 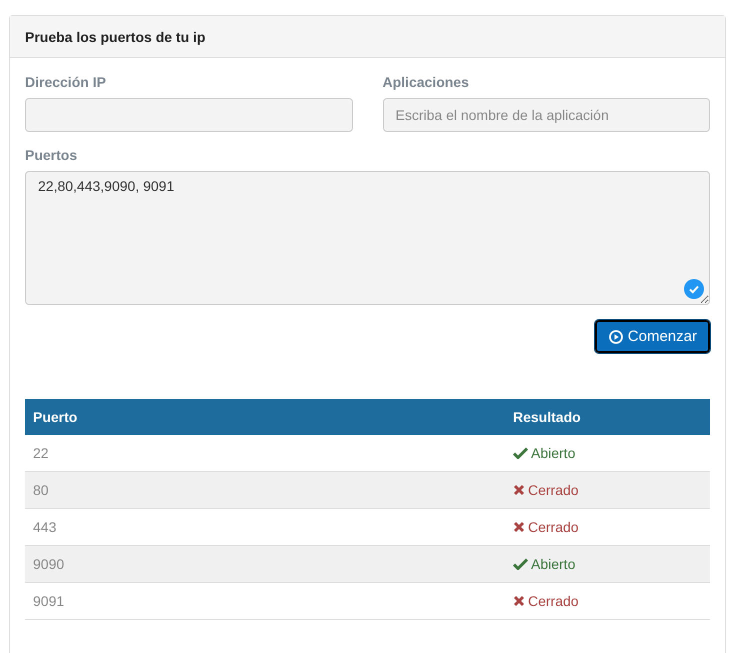 I want to click on table-cell: 22, so click(x=265, y=453).